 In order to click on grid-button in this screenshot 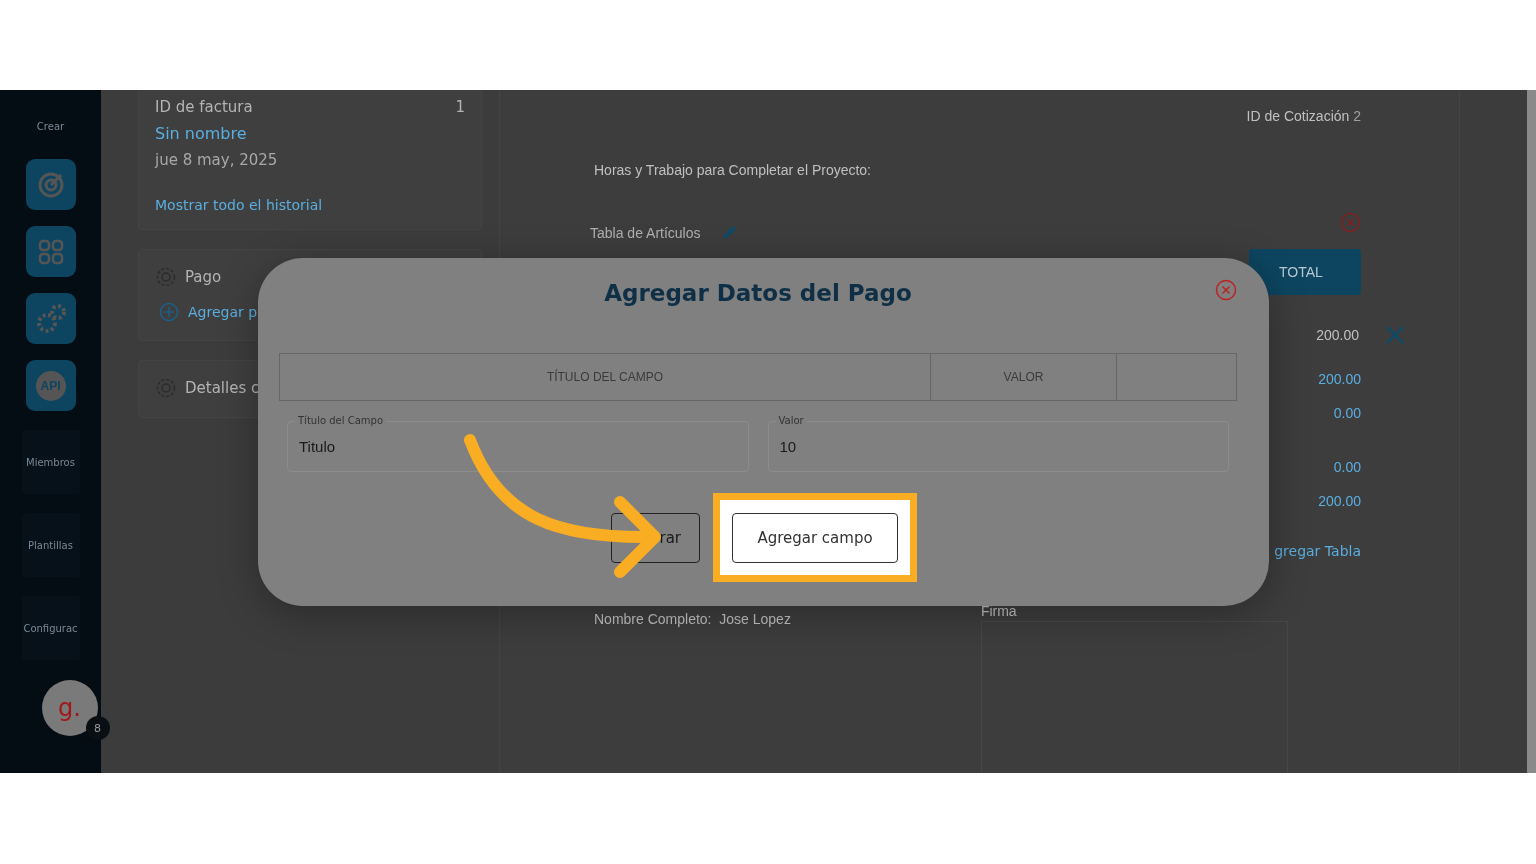, I will do `click(50, 251)`.